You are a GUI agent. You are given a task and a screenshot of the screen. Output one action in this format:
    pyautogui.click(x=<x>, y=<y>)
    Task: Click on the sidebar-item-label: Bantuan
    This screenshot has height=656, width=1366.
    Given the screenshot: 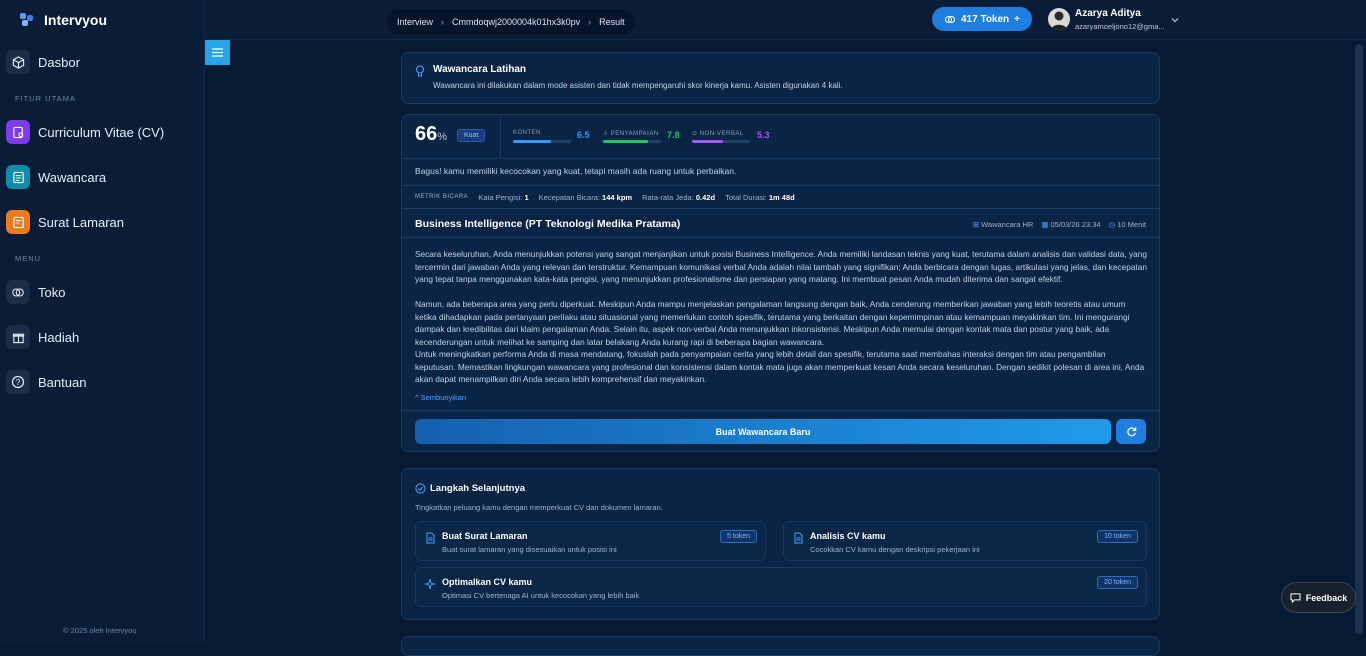 What is the action you would take?
    pyautogui.click(x=62, y=382)
    